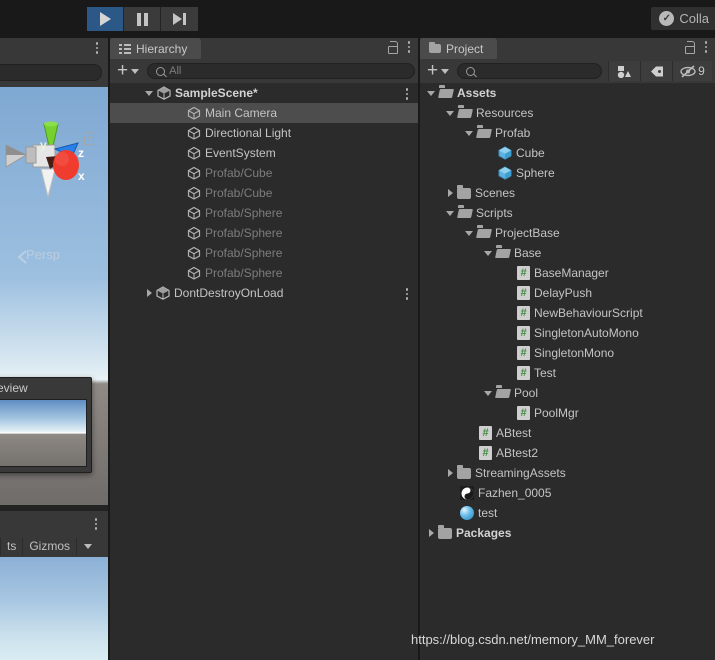 This screenshot has width=715, height=660. What do you see at coordinates (689, 47) in the screenshot?
I see `project-lock-icon` at bounding box center [689, 47].